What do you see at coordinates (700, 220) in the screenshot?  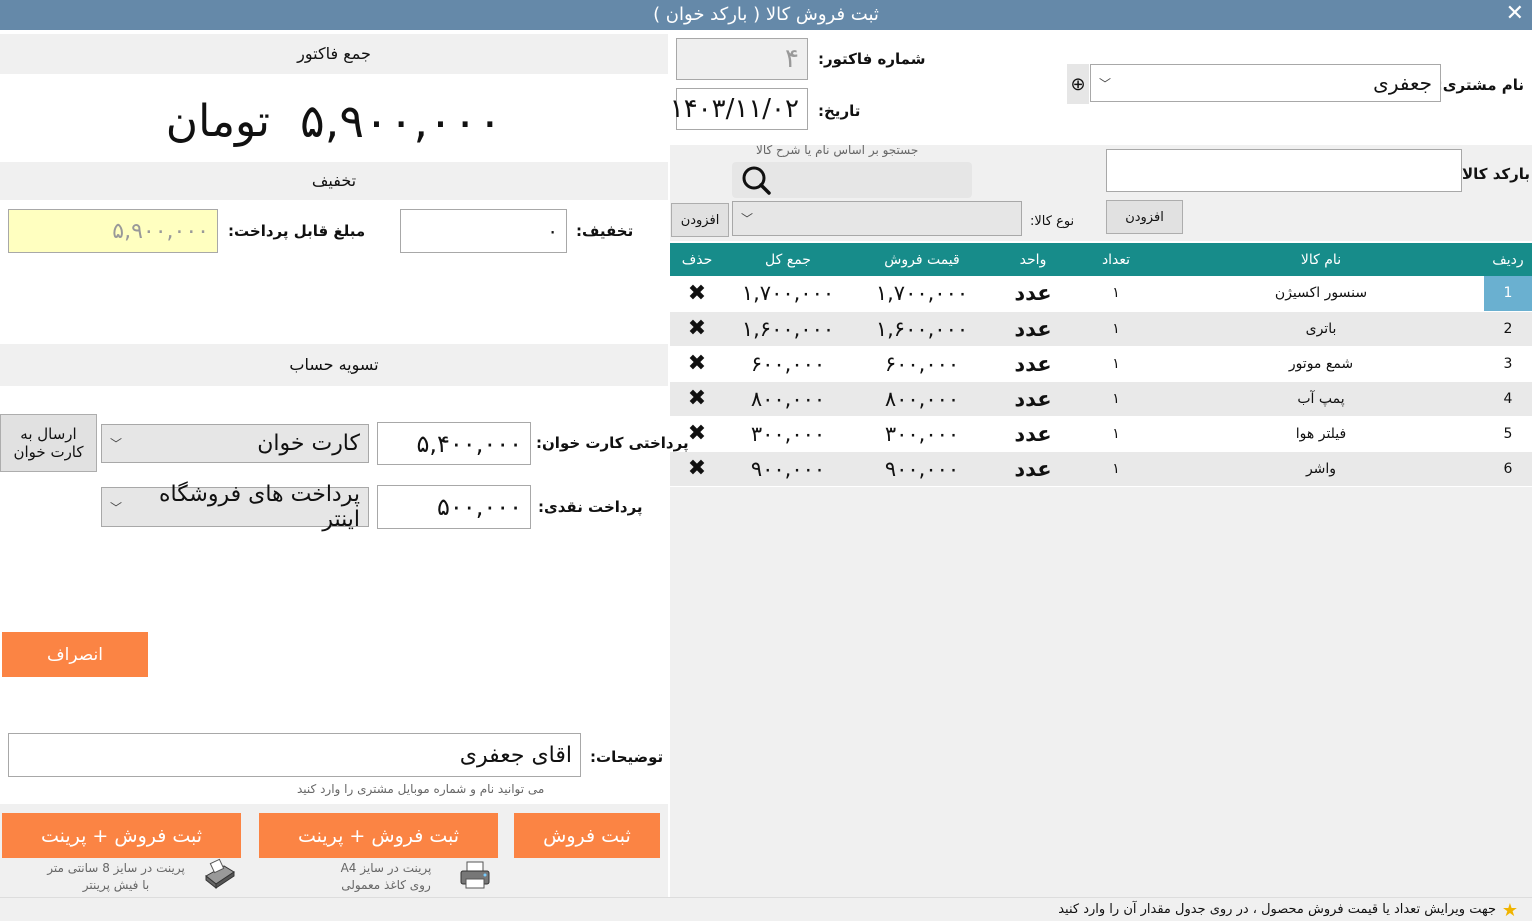 I see `product-type-add-button: افزودن` at bounding box center [700, 220].